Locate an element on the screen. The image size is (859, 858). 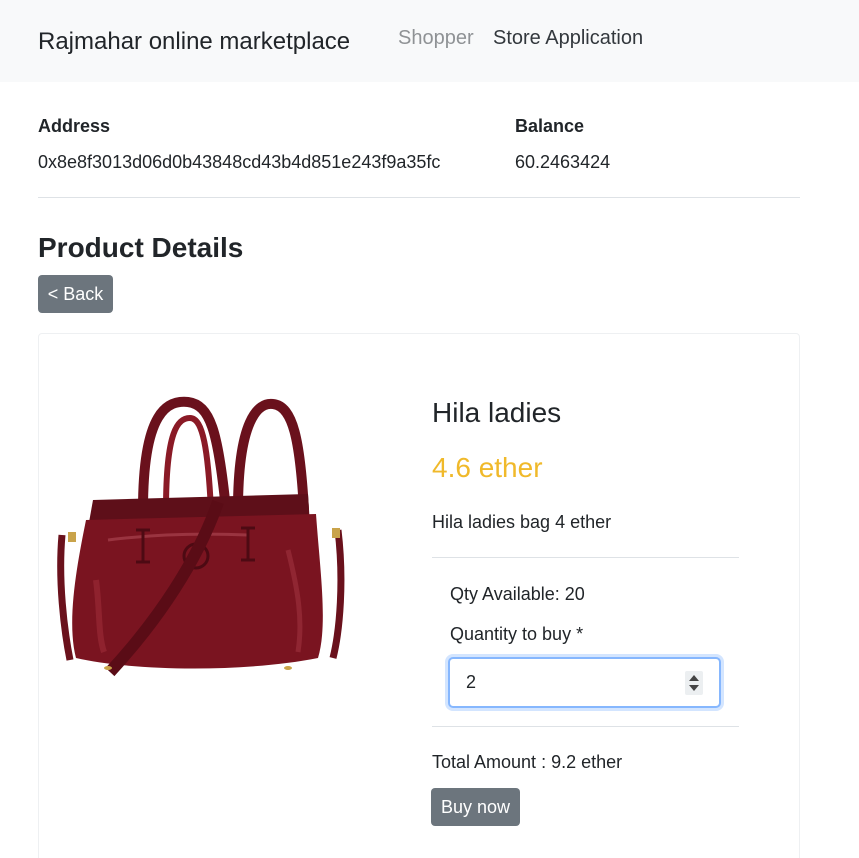
quantity-stepper is located at coordinates (694, 683).